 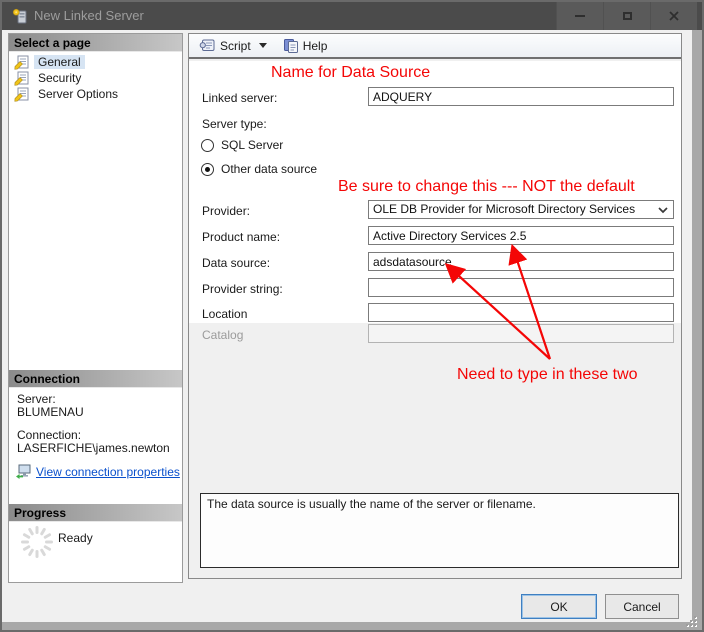 I want to click on select-a-page-header: Select a page, so click(x=95, y=43).